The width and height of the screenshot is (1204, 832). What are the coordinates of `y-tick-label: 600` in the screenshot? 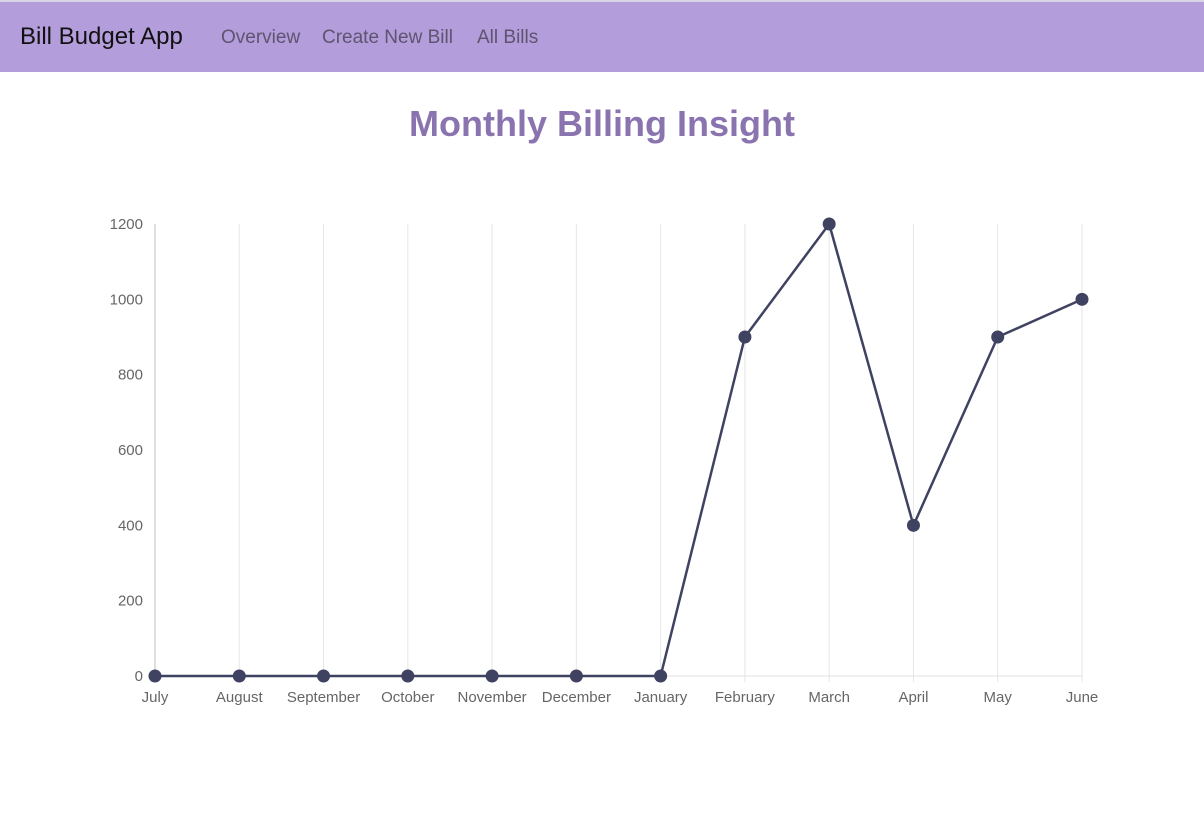 It's located at (130, 450).